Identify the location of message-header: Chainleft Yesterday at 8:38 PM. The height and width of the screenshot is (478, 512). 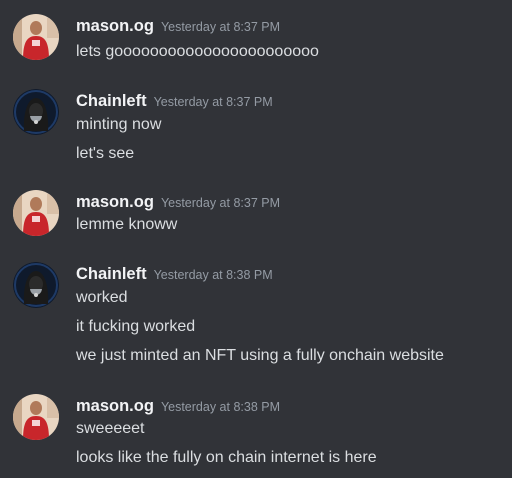
(174, 274).